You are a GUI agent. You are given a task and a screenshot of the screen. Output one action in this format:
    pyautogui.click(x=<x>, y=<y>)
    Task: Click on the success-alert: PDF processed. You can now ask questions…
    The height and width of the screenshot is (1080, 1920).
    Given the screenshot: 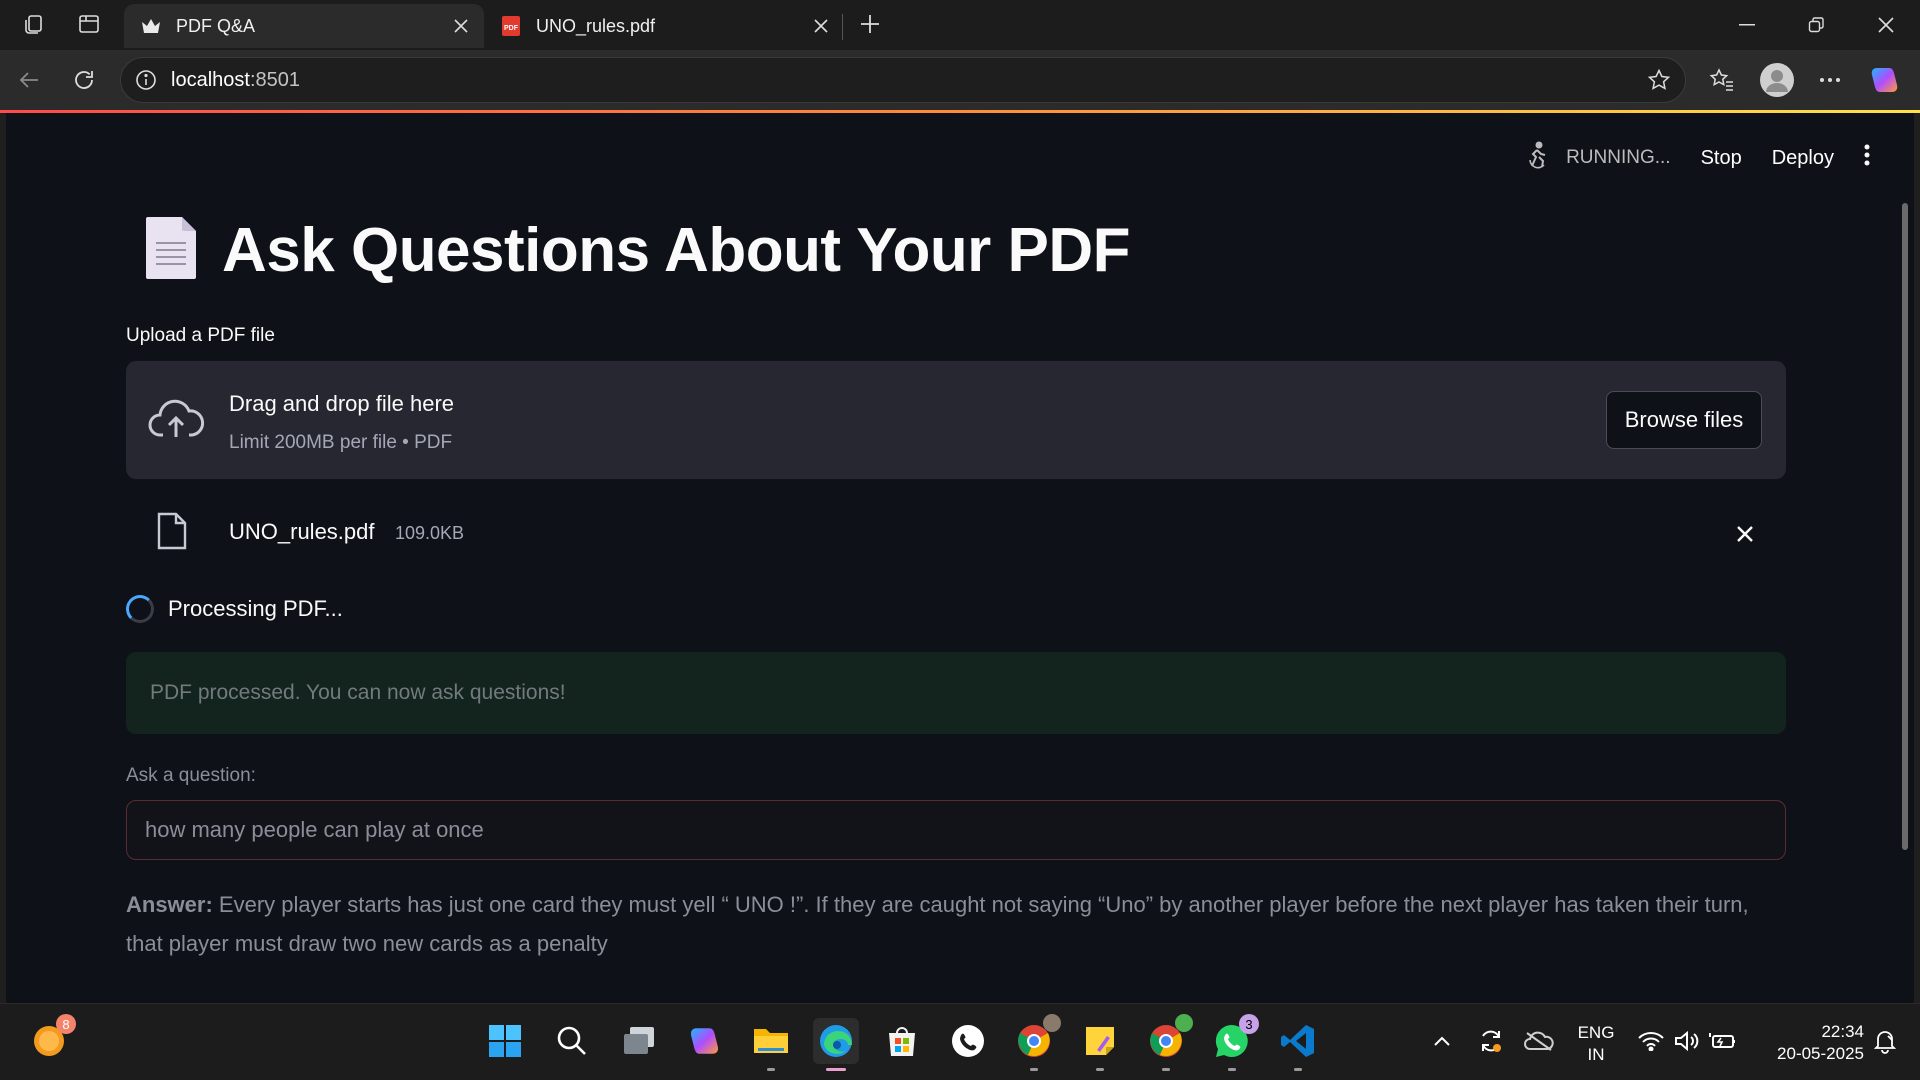 What is the action you would take?
    pyautogui.click(x=956, y=693)
    